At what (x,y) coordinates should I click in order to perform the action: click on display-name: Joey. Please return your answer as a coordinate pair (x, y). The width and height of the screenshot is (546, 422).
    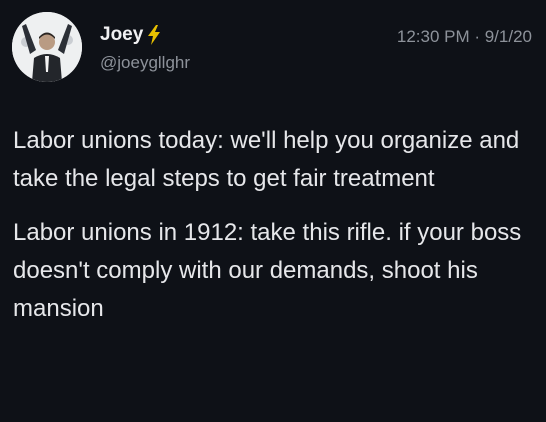
    Looking at the image, I should click on (121, 35).